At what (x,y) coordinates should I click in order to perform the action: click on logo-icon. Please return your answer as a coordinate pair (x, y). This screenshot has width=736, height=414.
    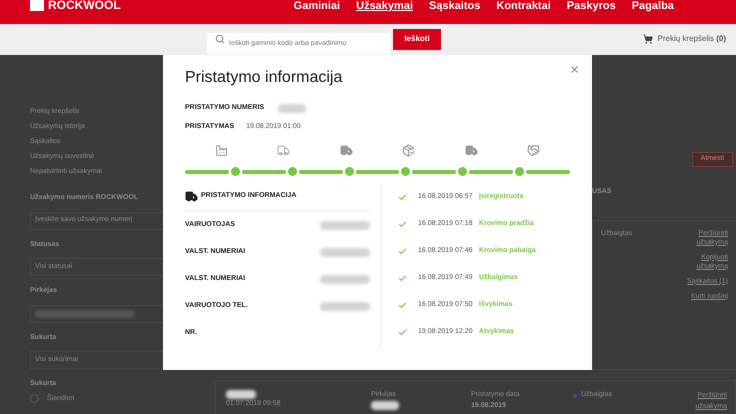
    Looking at the image, I should click on (37, 5).